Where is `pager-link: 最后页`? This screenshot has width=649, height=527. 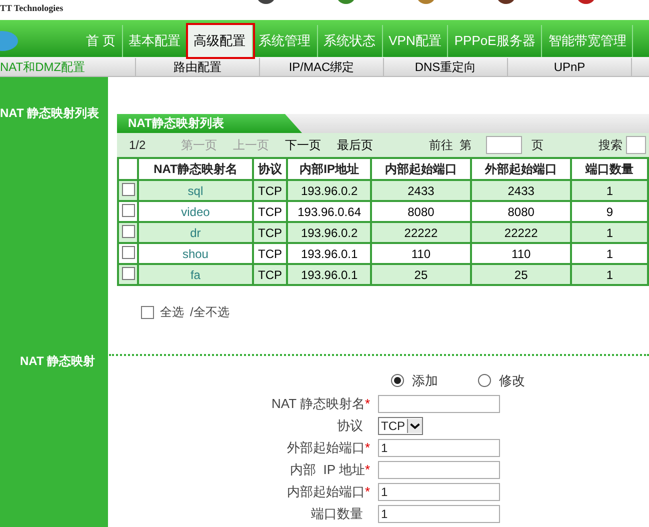
pager-link: 最后页 is located at coordinates (355, 145).